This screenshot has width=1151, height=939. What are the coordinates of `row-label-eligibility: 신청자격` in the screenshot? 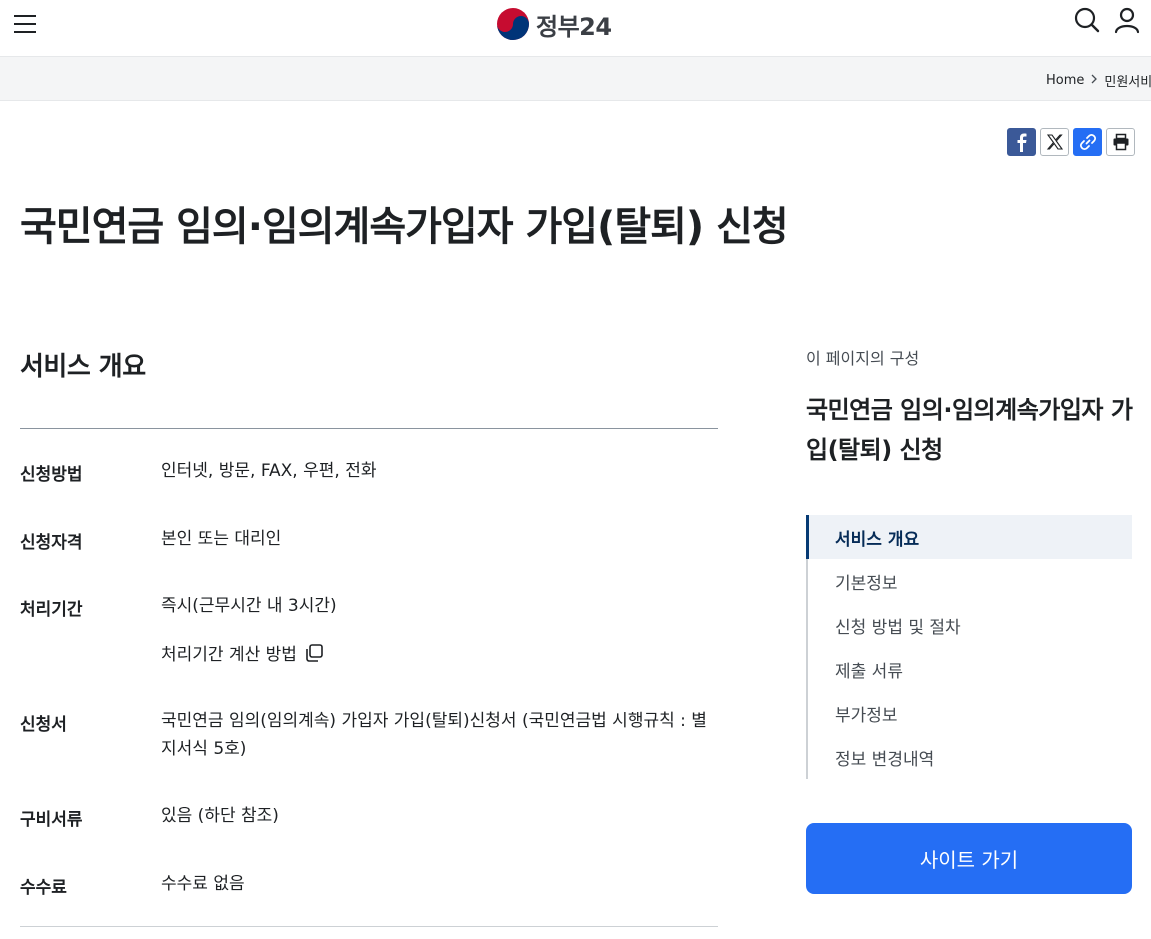 It's located at (51, 543).